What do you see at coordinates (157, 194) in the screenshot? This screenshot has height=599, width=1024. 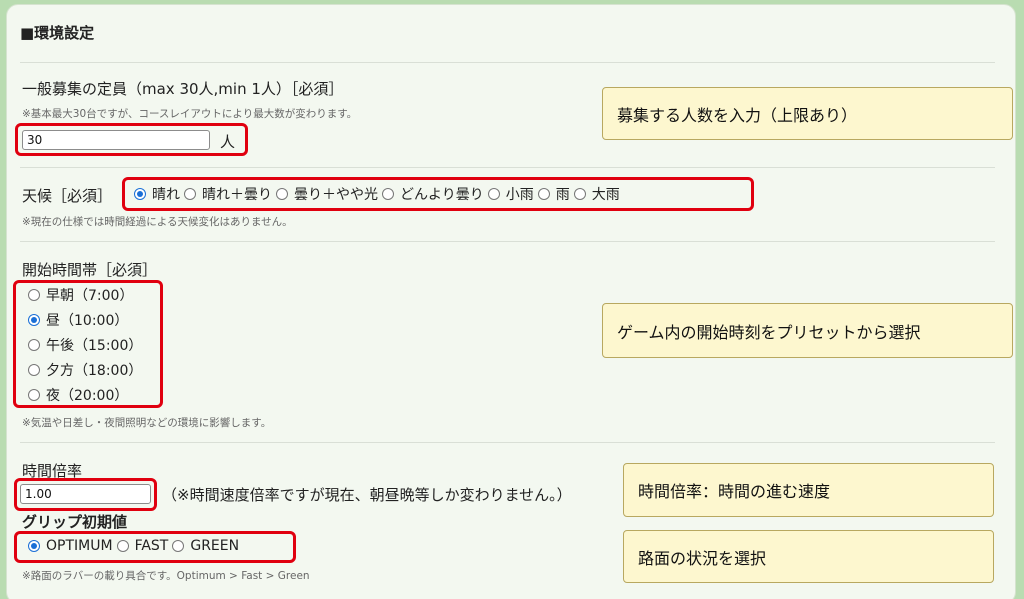 I see `weather-option-sunny: 晴れ` at bounding box center [157, 194].